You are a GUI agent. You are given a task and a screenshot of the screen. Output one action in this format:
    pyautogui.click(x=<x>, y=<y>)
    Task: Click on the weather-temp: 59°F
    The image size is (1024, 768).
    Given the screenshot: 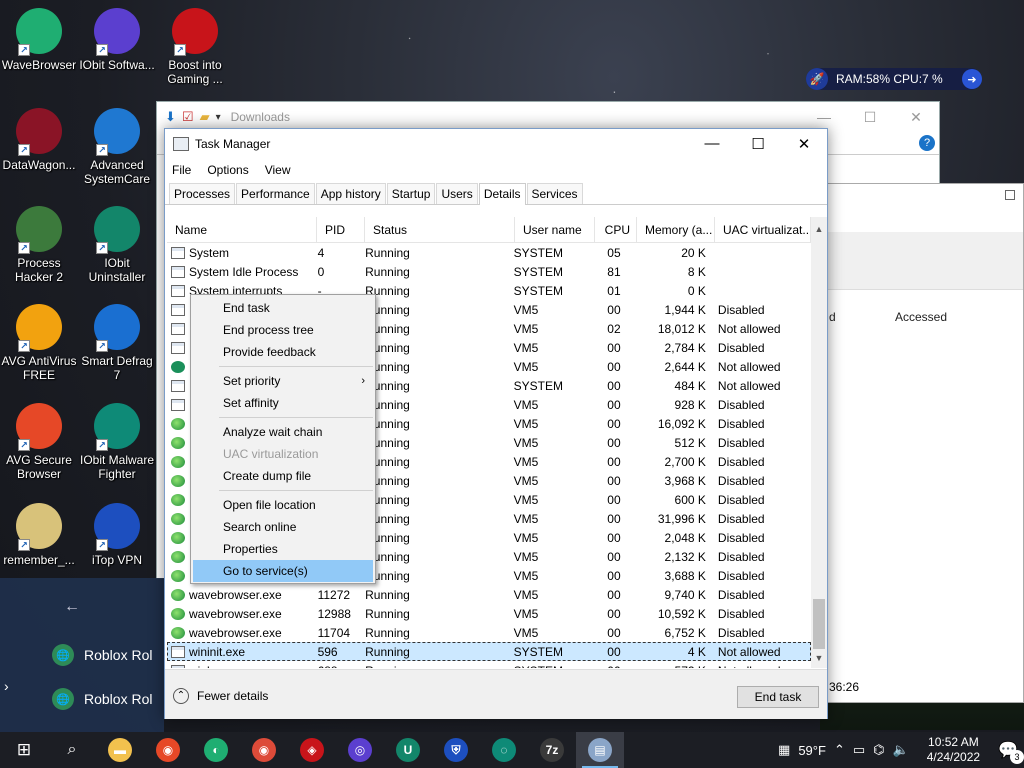 What is the action you would take?
    pyautogui.click(x=812, y=750)
    